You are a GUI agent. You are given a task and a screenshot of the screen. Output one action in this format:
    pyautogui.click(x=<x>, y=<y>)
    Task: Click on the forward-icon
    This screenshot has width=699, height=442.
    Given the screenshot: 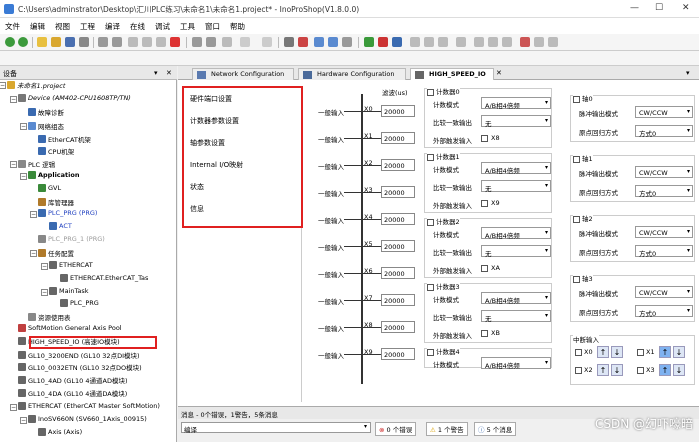 What is the action you would take?
    pyautogui.click(x=23, y=42)
    